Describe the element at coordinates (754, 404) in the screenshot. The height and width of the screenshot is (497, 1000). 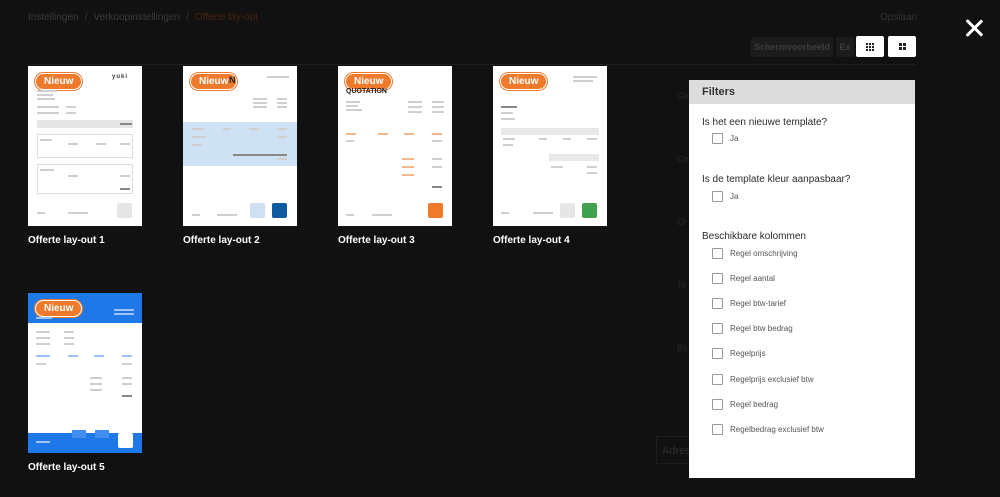
I see `filter-option-label: Regel bedrag` at that location.